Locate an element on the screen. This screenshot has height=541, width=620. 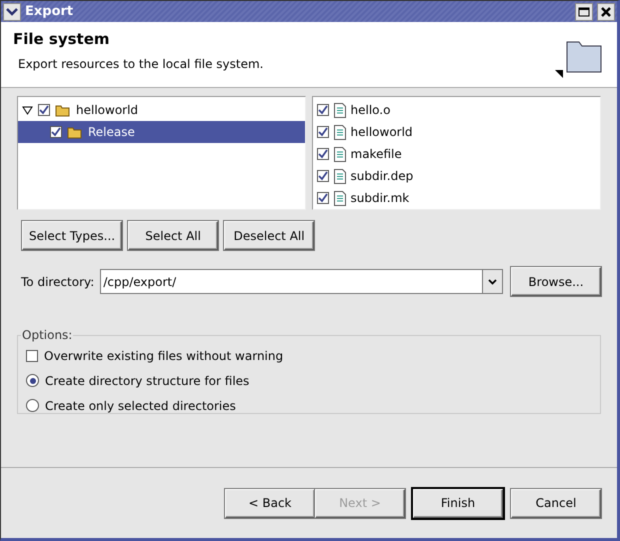
maximize-icon is located at coordinates (584, 11).